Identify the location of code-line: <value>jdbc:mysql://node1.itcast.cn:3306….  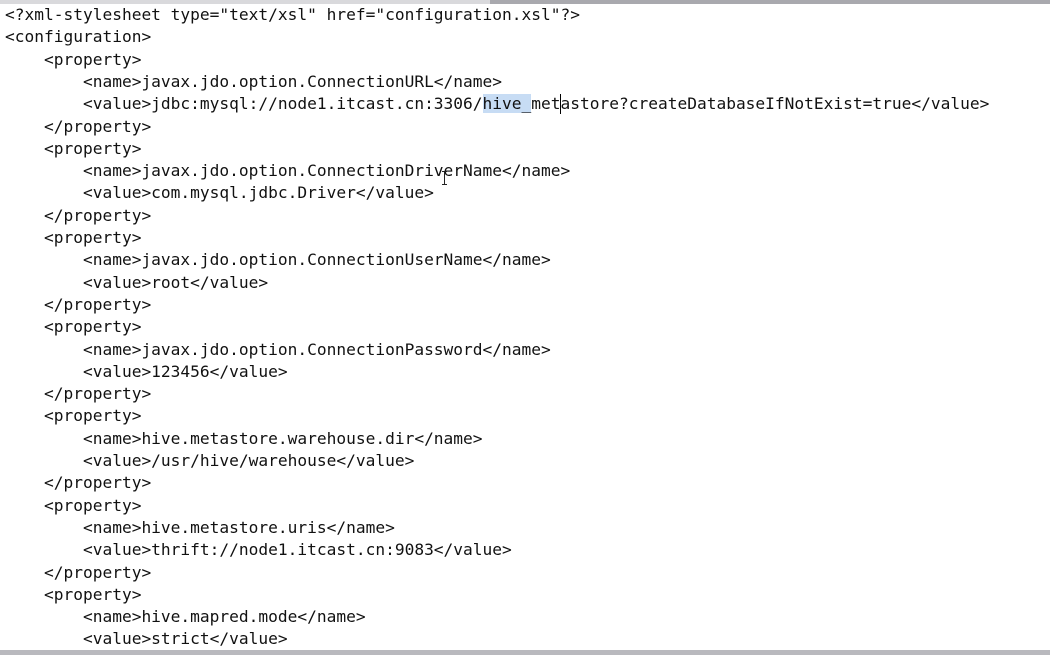
(497, 104).